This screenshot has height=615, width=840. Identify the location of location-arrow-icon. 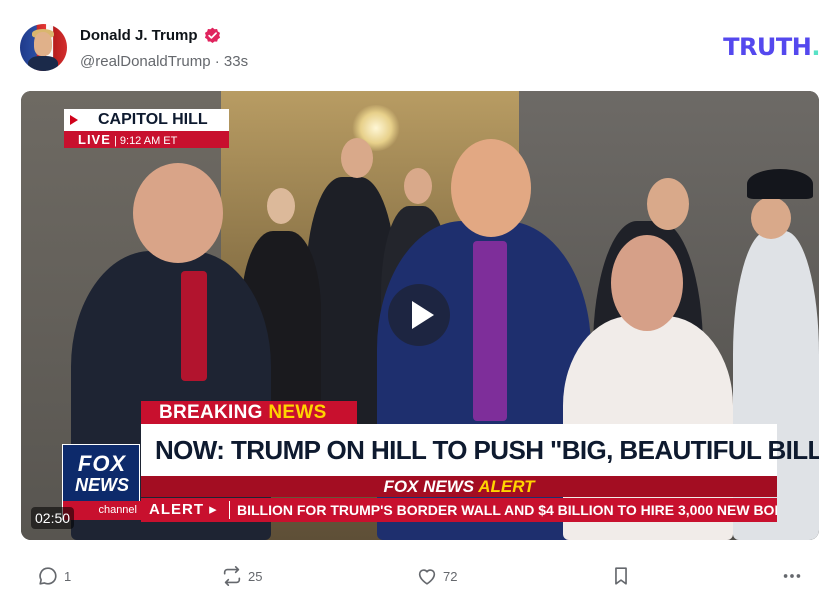
(74, 120).